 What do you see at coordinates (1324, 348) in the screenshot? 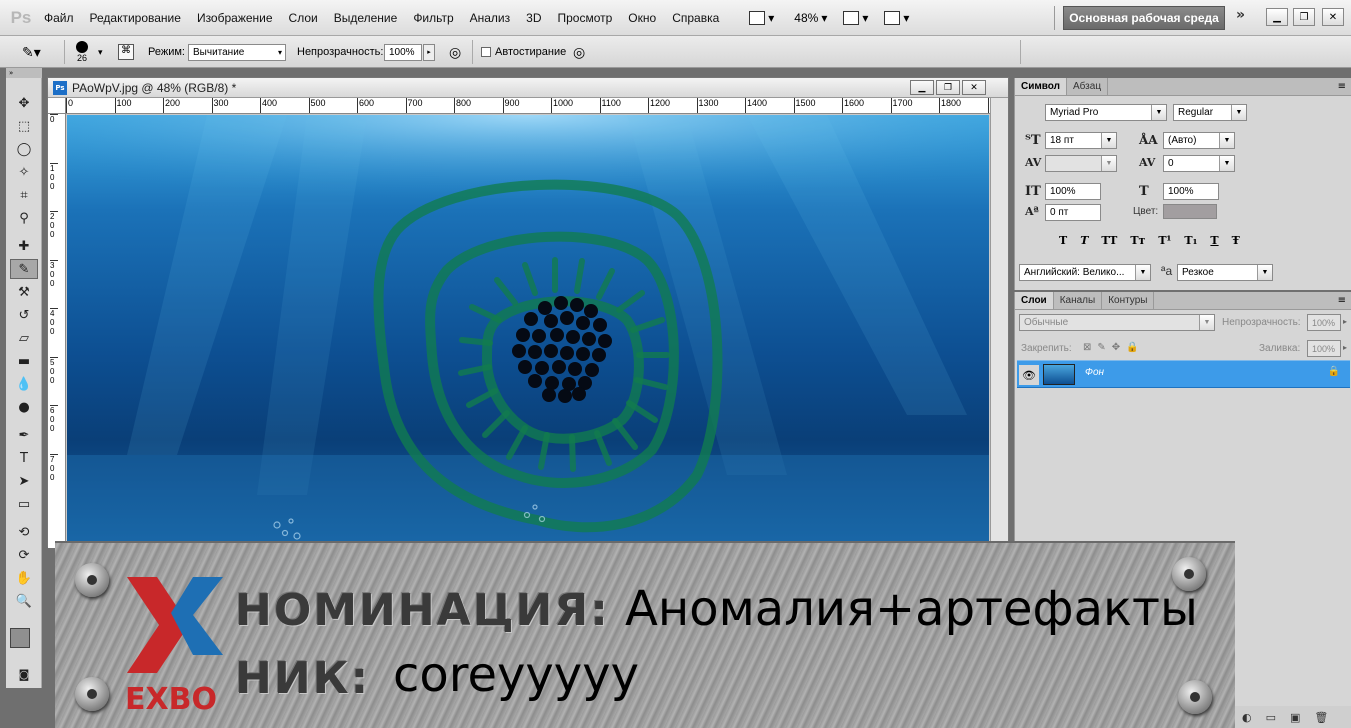
I see `fill-input: 100%` at bounding box center [1324, 348].